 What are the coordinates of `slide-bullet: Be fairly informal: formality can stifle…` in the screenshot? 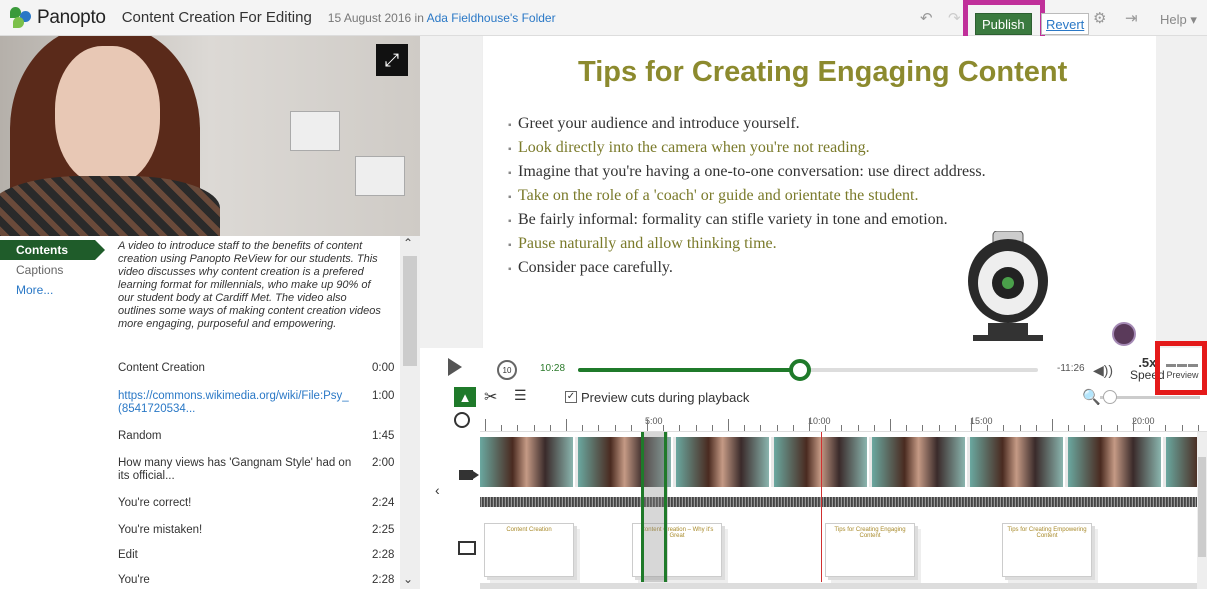 It's located at (748, 220).